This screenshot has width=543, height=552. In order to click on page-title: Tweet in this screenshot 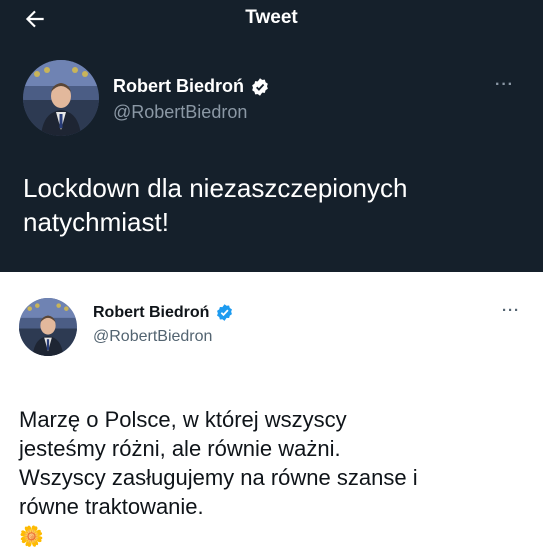, I will do `click(271, 17)`.